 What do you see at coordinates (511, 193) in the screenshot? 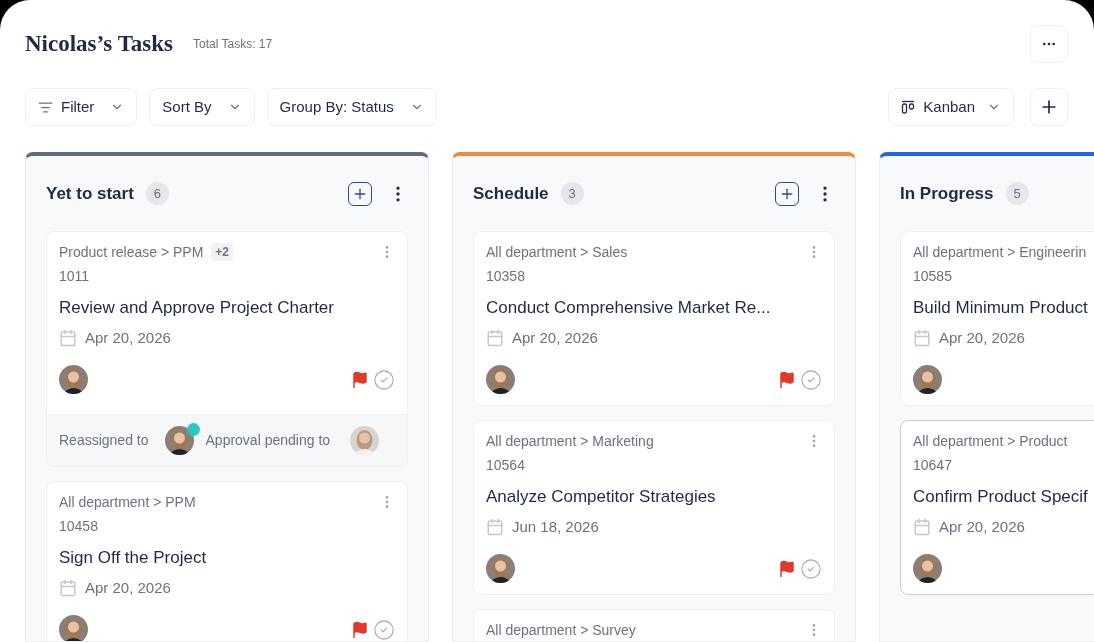
I see `column-title: Schedule` at bounding box center [511, 193].